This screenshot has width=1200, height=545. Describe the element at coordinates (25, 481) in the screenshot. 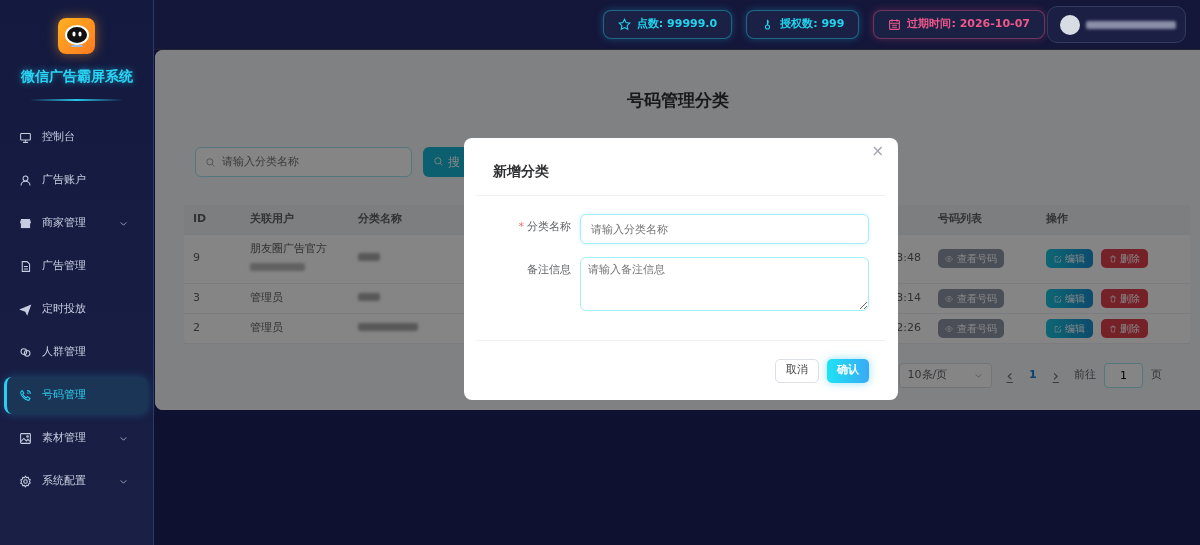

I see `settings-icon` at that location.